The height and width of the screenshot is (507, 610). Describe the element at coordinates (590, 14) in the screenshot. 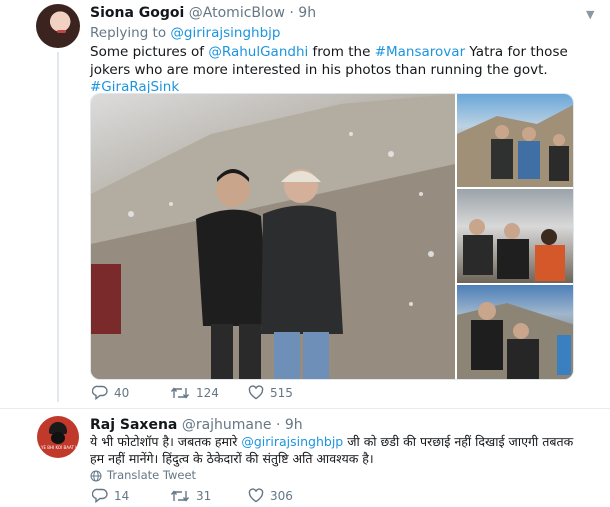

I see `caret-down-icon: ▼` at that location.